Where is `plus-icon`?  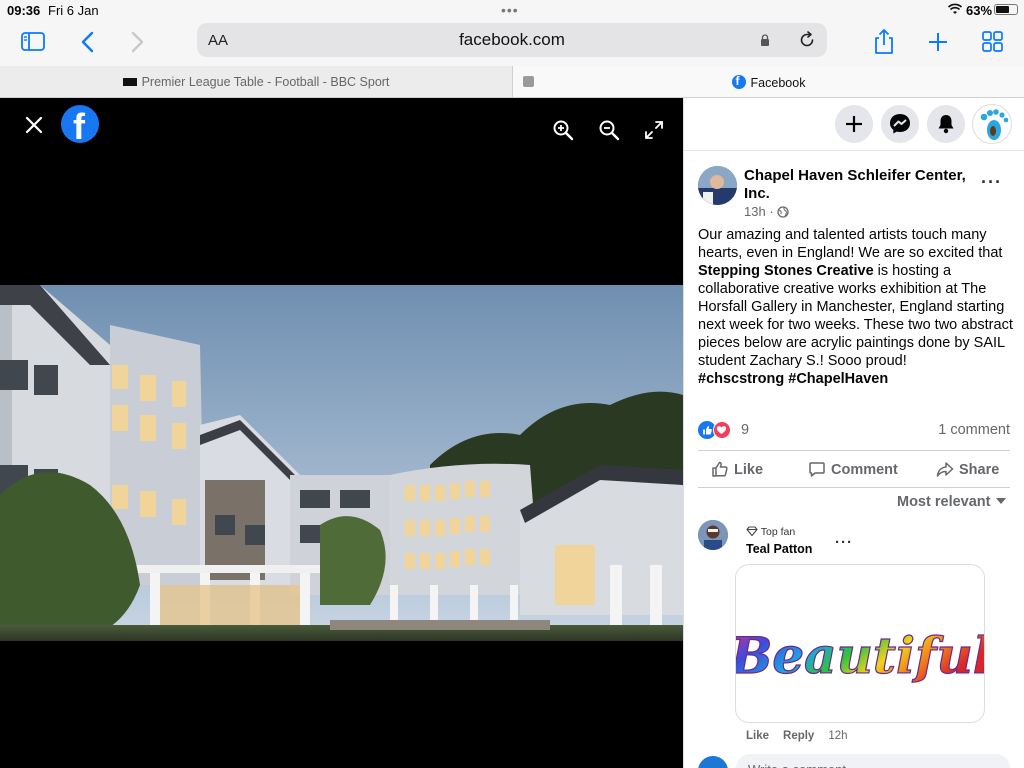
plus-icon is located at coordinates (854, 124).